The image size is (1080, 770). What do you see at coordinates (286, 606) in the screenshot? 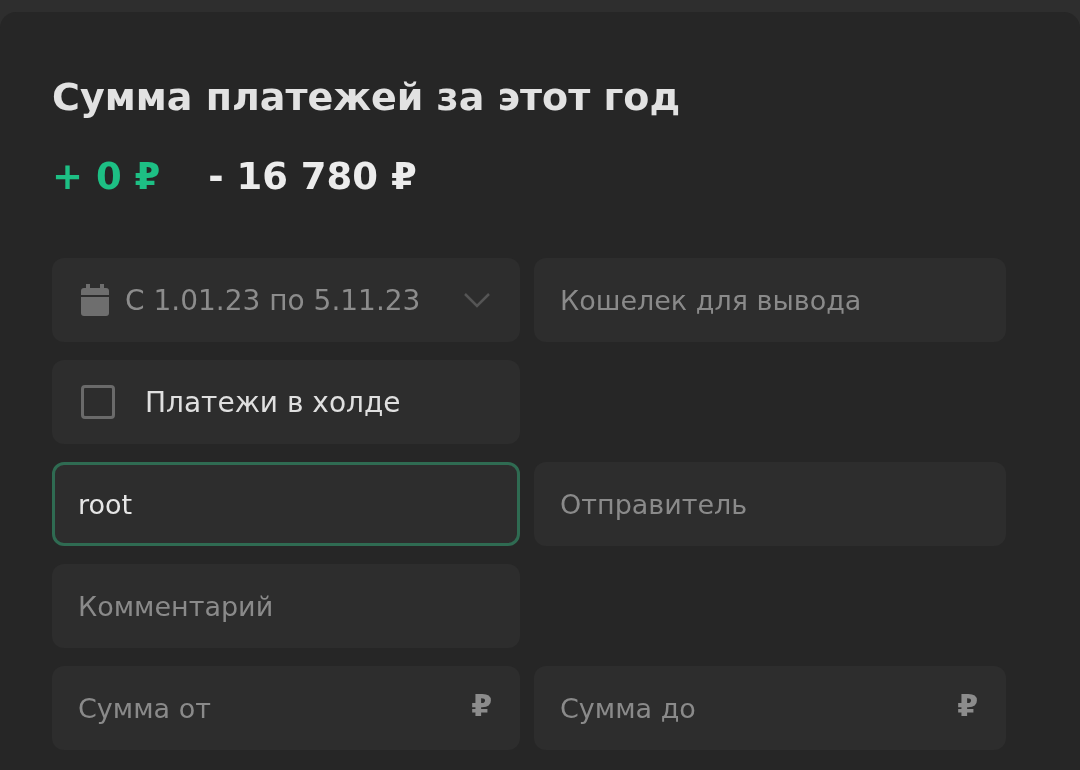
I see `text-field: Комментарий` at bounding box center [286, 606].